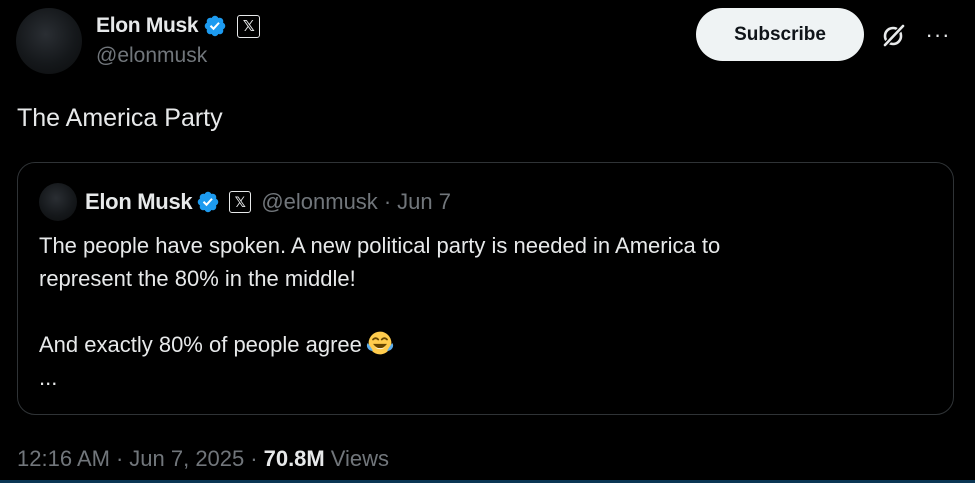 Image resolution: width=975 pixels, height=483 pixels. What do you see at coordinates (186, 459) in the screenshot?
I see `tweet-date: Jun 7, 2025` at bounding box center [186, 459].